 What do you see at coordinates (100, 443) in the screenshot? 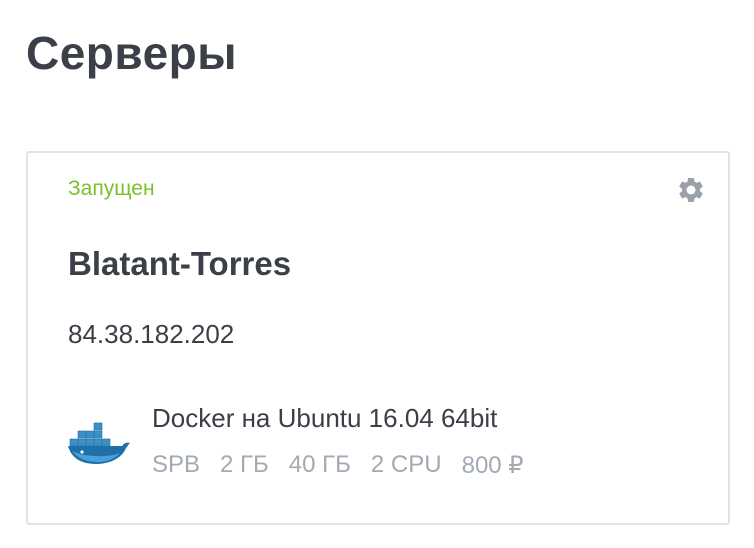
I see `docker-whale-icon` at bounding box center [100, 443].